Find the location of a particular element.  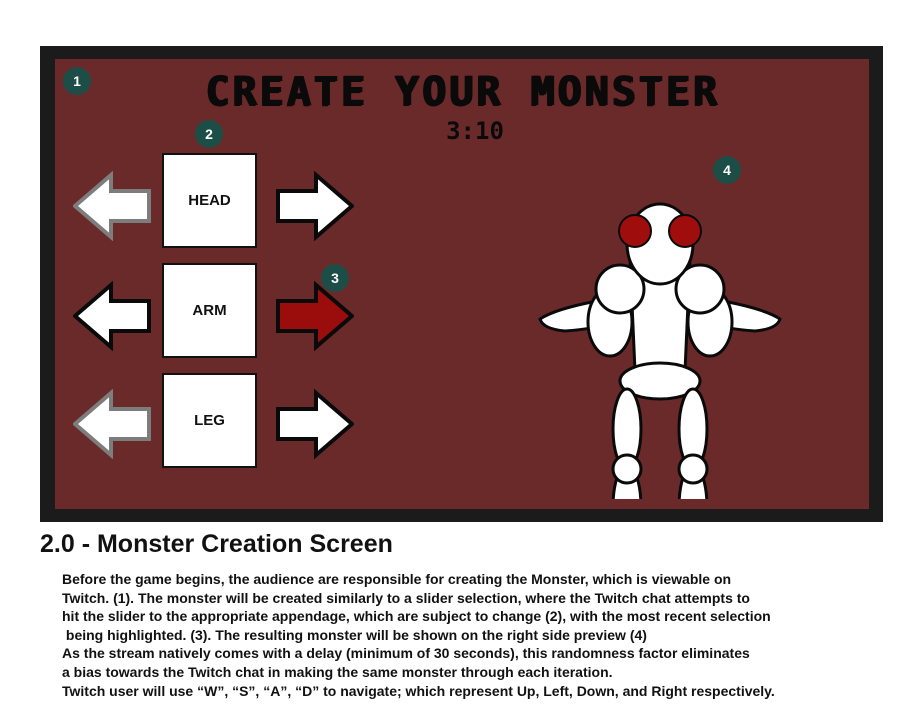

monster-right-eye is located at coordinates (685, 231).